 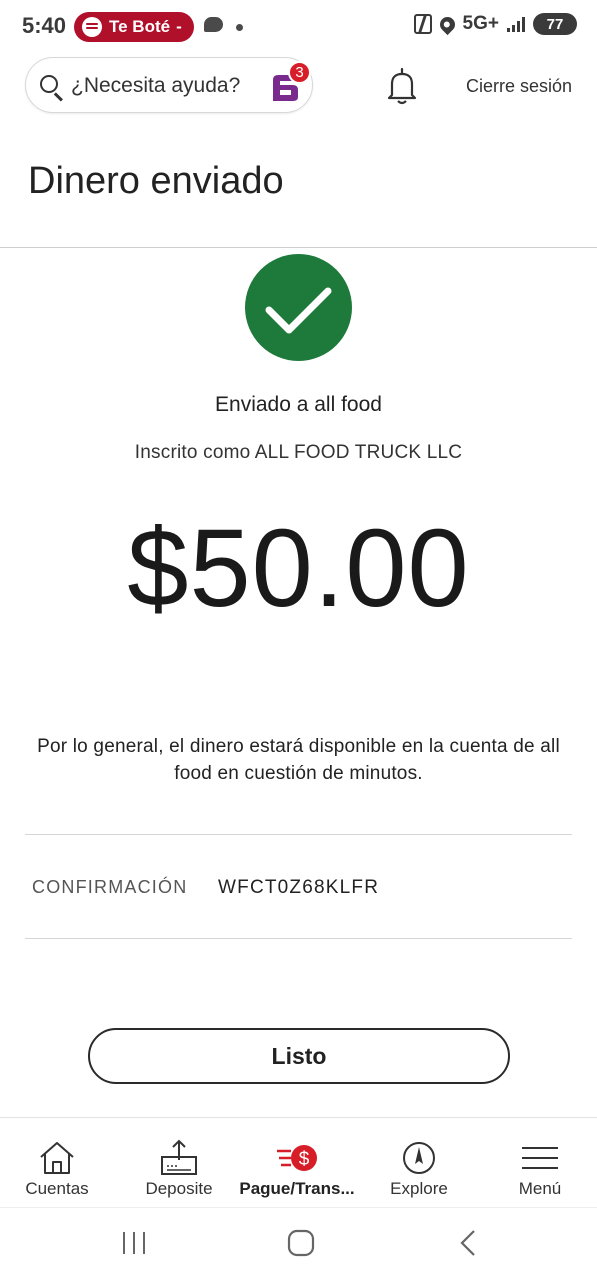 What do you see at coordinates (297, 1158) in the screenshot?
I see `pay-transfer-icon: $` at bounding box center [297, 1158].